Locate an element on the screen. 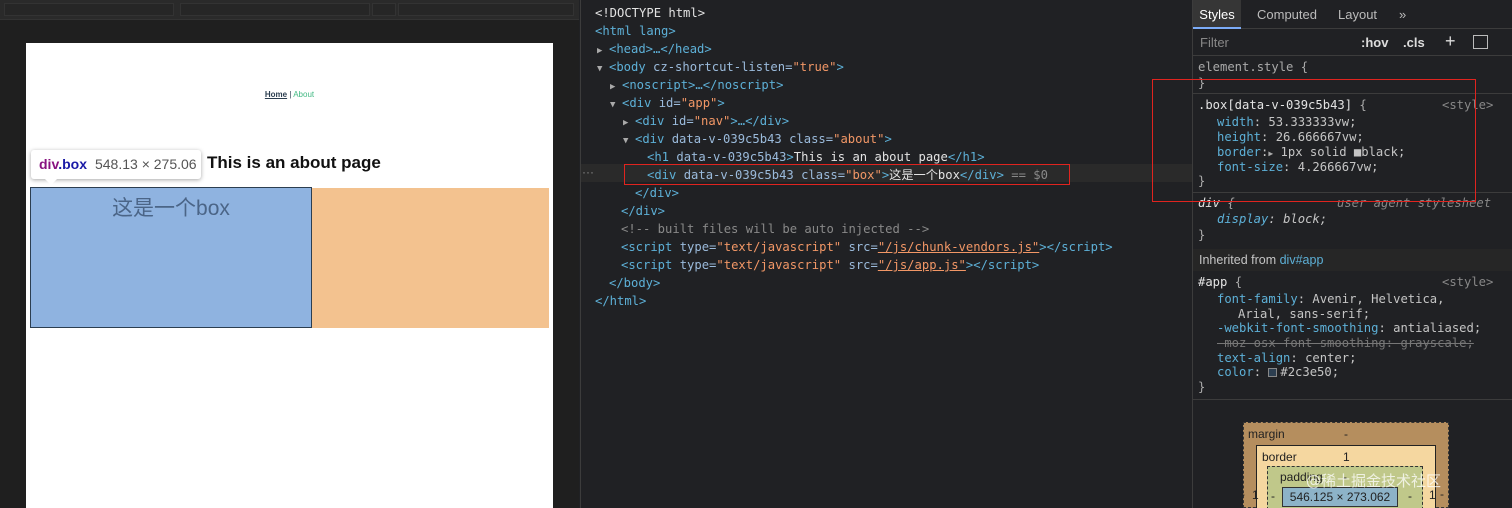 This screenshot has height=508, width=1512. padding-left-value: - is located at coordinates (1273, 496).